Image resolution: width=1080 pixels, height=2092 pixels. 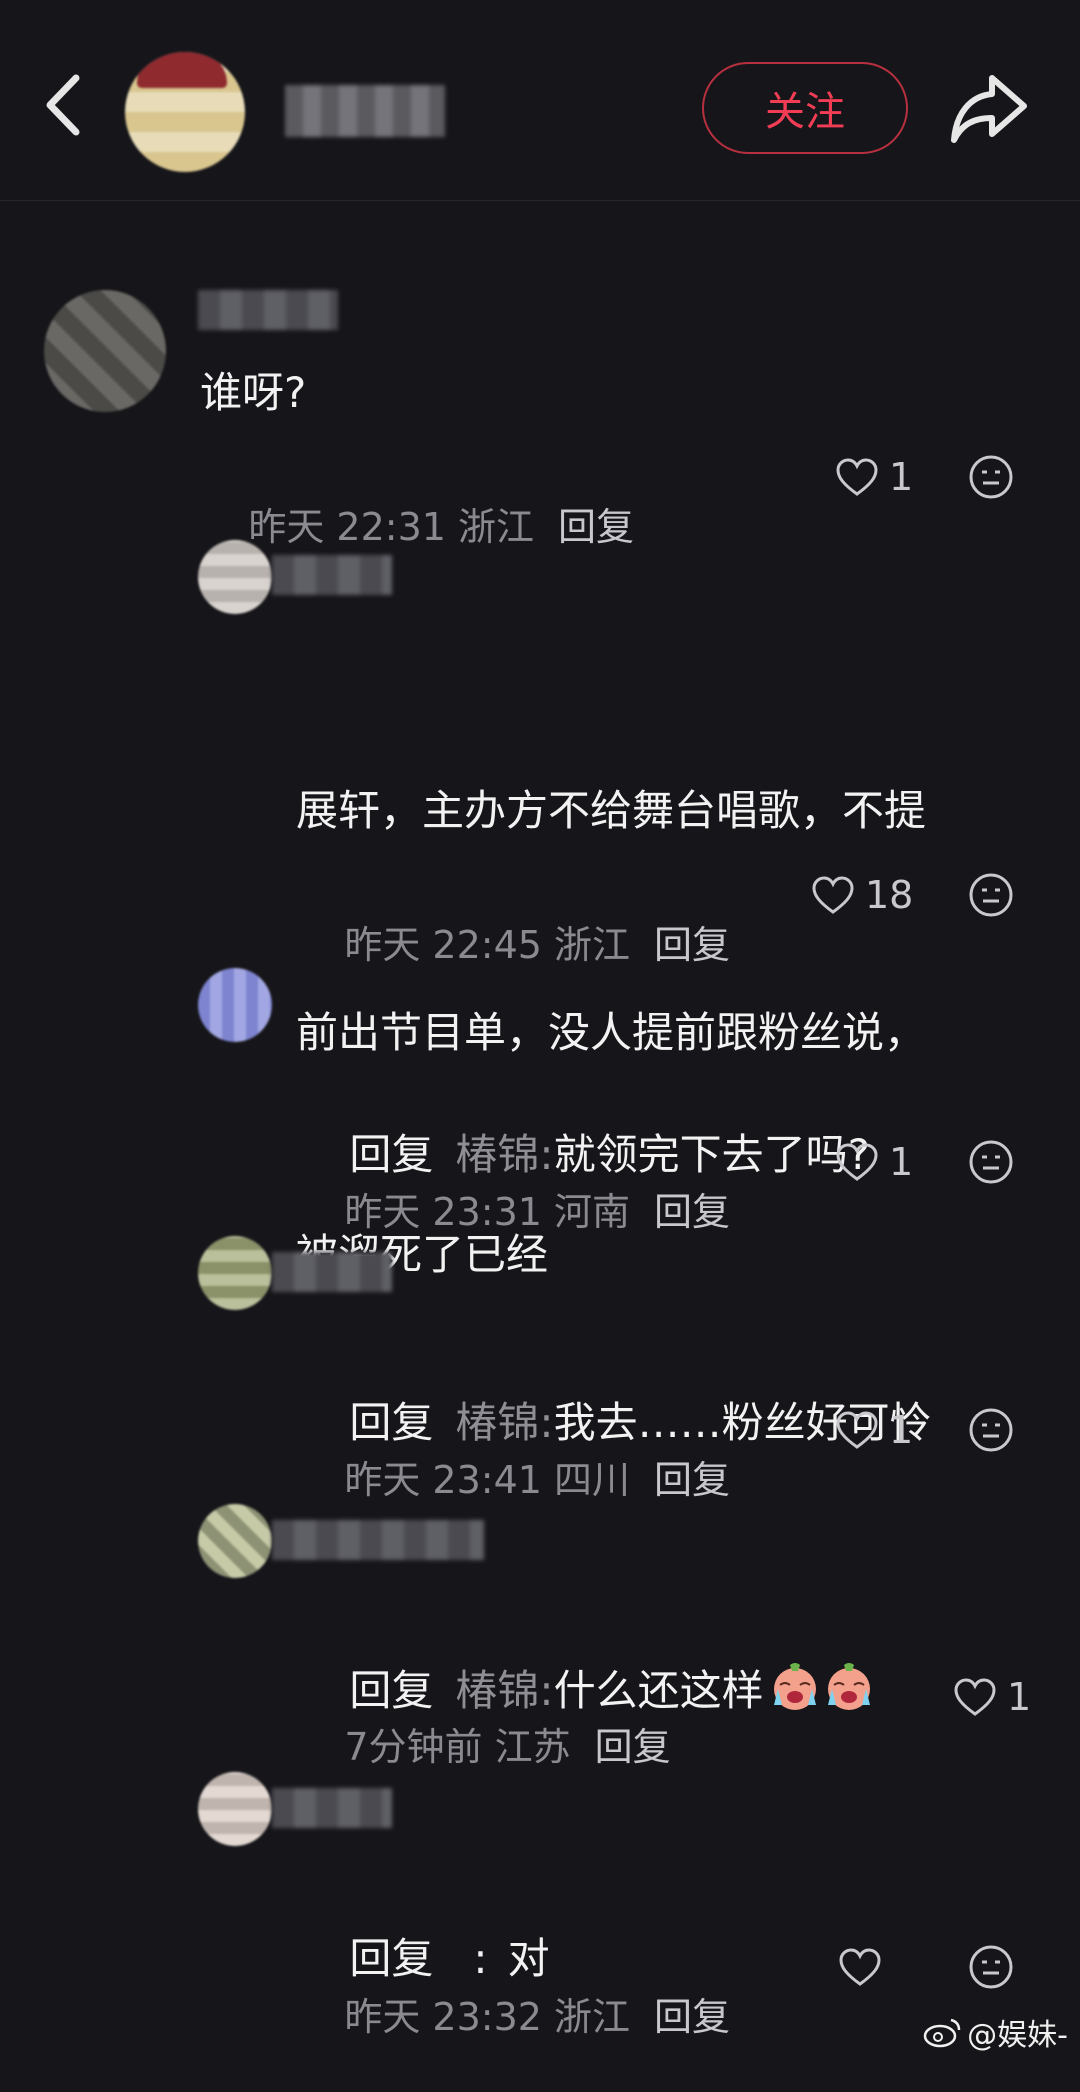 What do you see at coordinates (592, 1212) in the screenshot?
I see `comment-location: 河南` at bounding box center [592, 1212].